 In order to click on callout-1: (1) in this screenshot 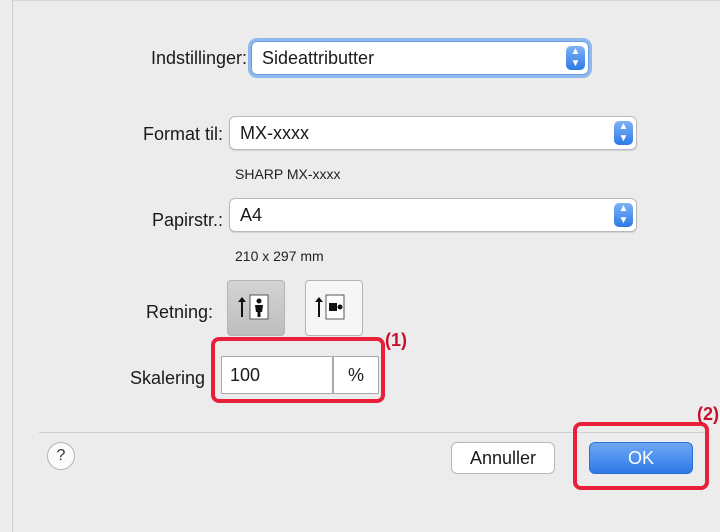, I will do `click(396, 340)`.